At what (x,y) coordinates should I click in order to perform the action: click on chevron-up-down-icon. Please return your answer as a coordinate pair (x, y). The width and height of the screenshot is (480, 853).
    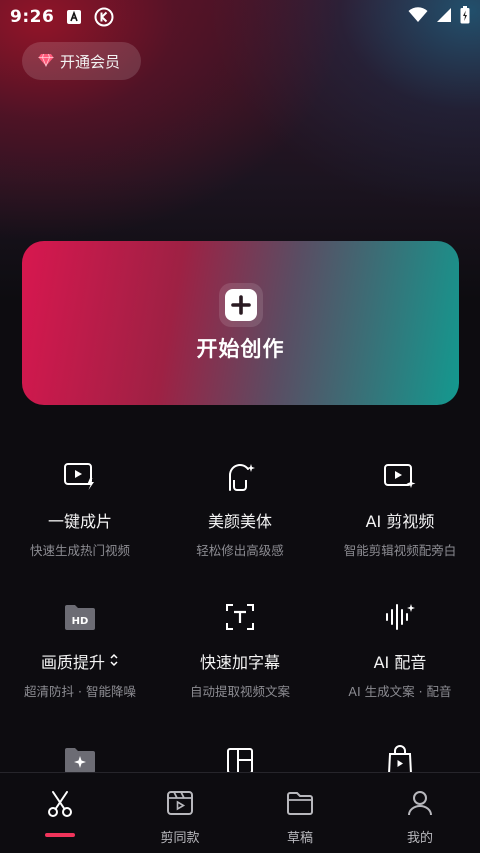
    Looking at the image, I should click on (114, 661).